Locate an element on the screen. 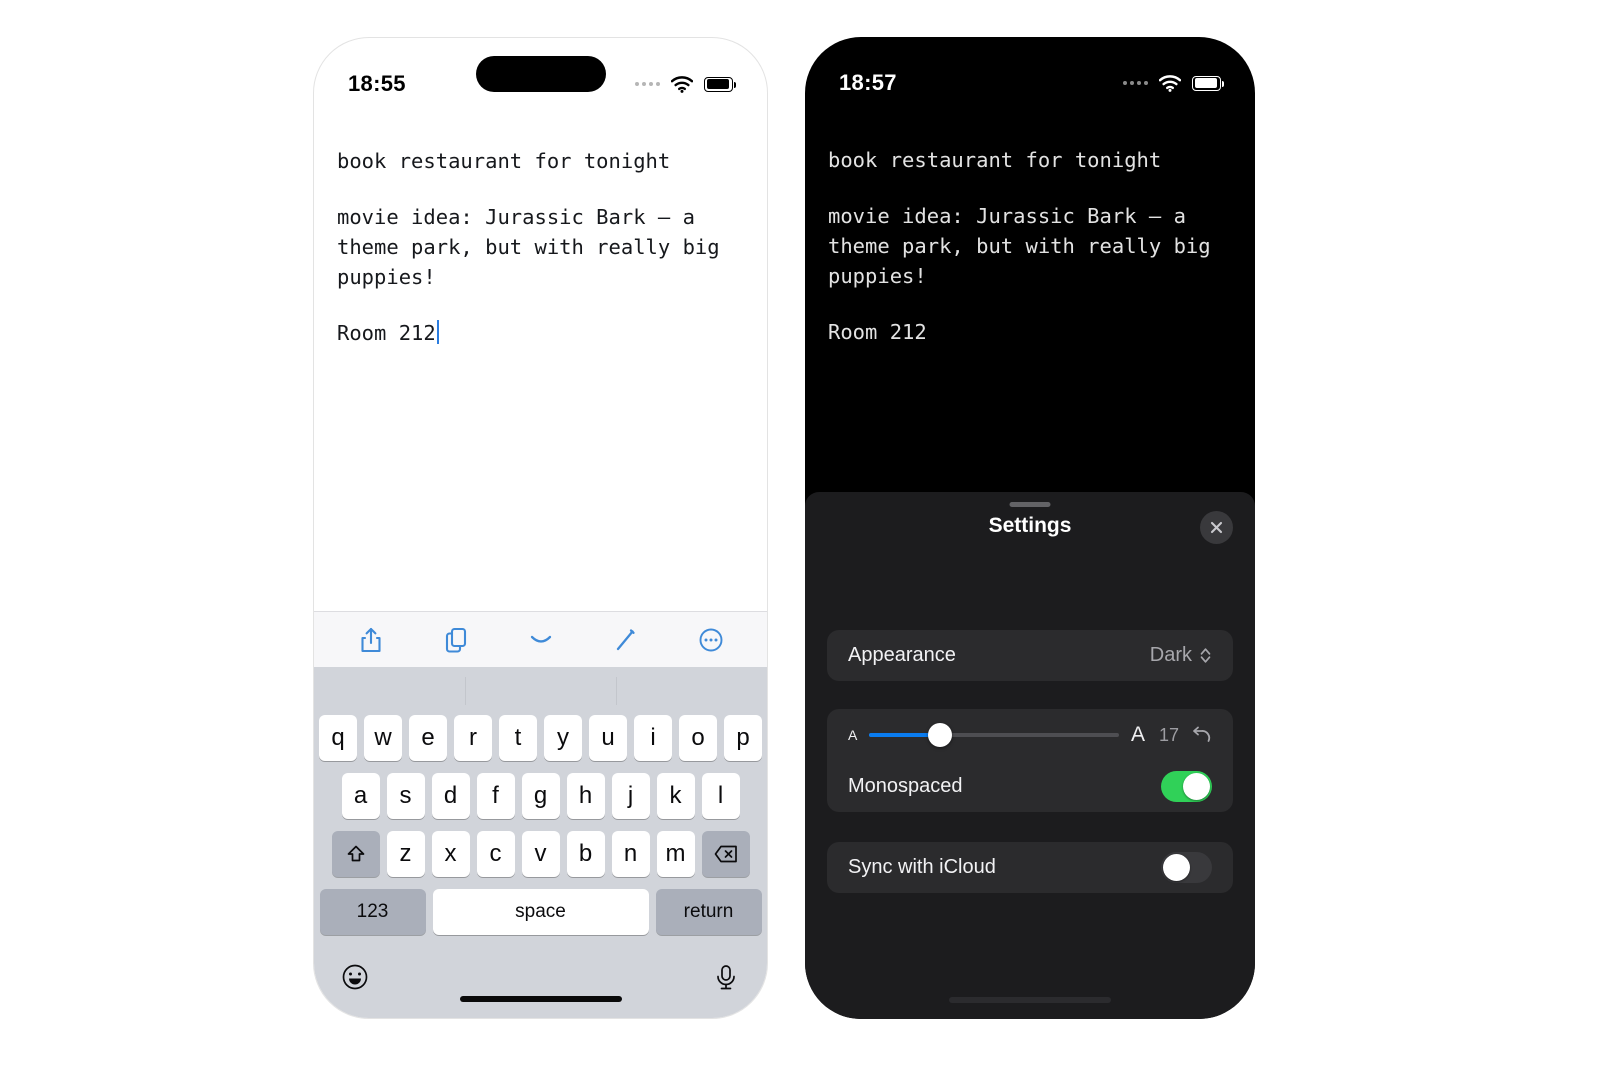 This screenshot has width=1600, height=1082. reset-arrow-icon is located at coordinates (1201, 735).